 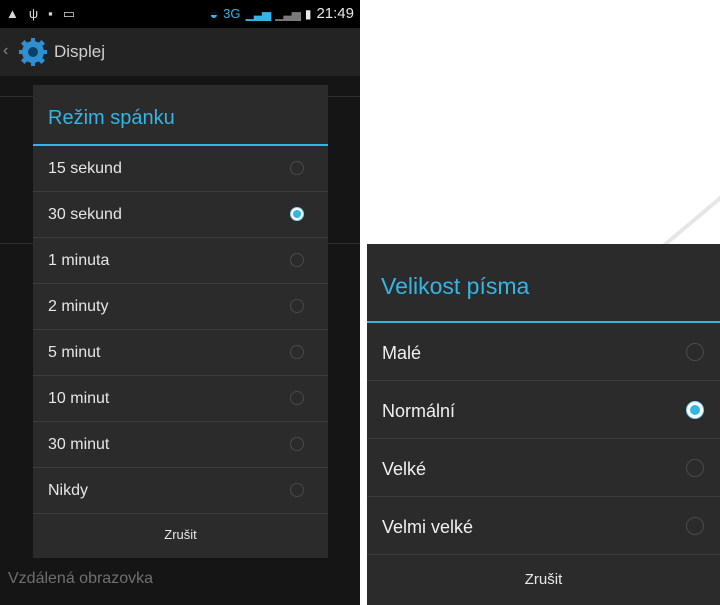 What do you see at coordinates (78, 306) in the screenshot?
I see `option-label: 2 minuty` at bounding box center [78, 306].